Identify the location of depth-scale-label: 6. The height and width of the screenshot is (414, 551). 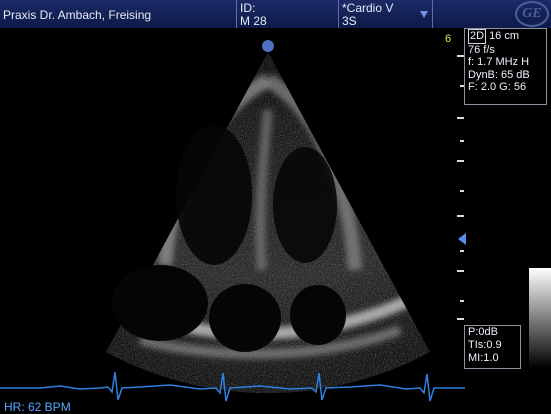
(448, 39).